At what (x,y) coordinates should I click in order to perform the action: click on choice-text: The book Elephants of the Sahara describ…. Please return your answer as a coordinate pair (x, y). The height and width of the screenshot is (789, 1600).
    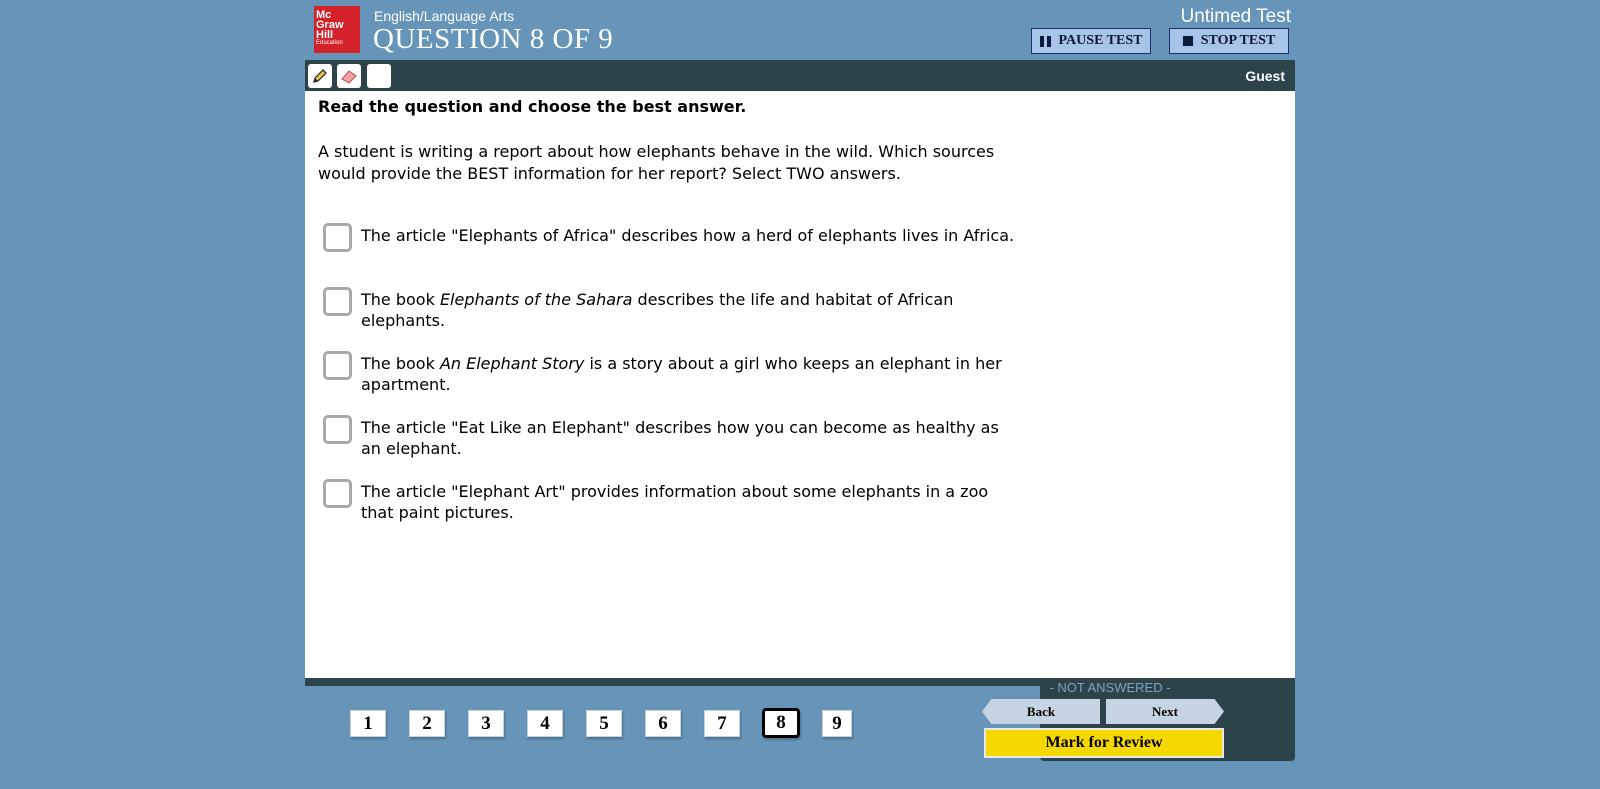
    Looking at the image, I should click on (657, 310).